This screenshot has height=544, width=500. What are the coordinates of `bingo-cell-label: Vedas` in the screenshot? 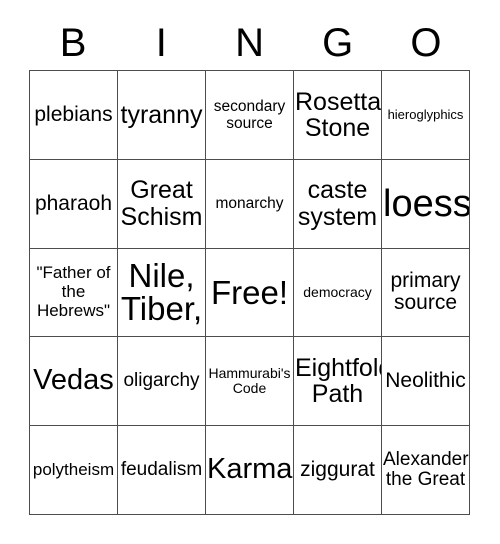 It's located at (73, 380).